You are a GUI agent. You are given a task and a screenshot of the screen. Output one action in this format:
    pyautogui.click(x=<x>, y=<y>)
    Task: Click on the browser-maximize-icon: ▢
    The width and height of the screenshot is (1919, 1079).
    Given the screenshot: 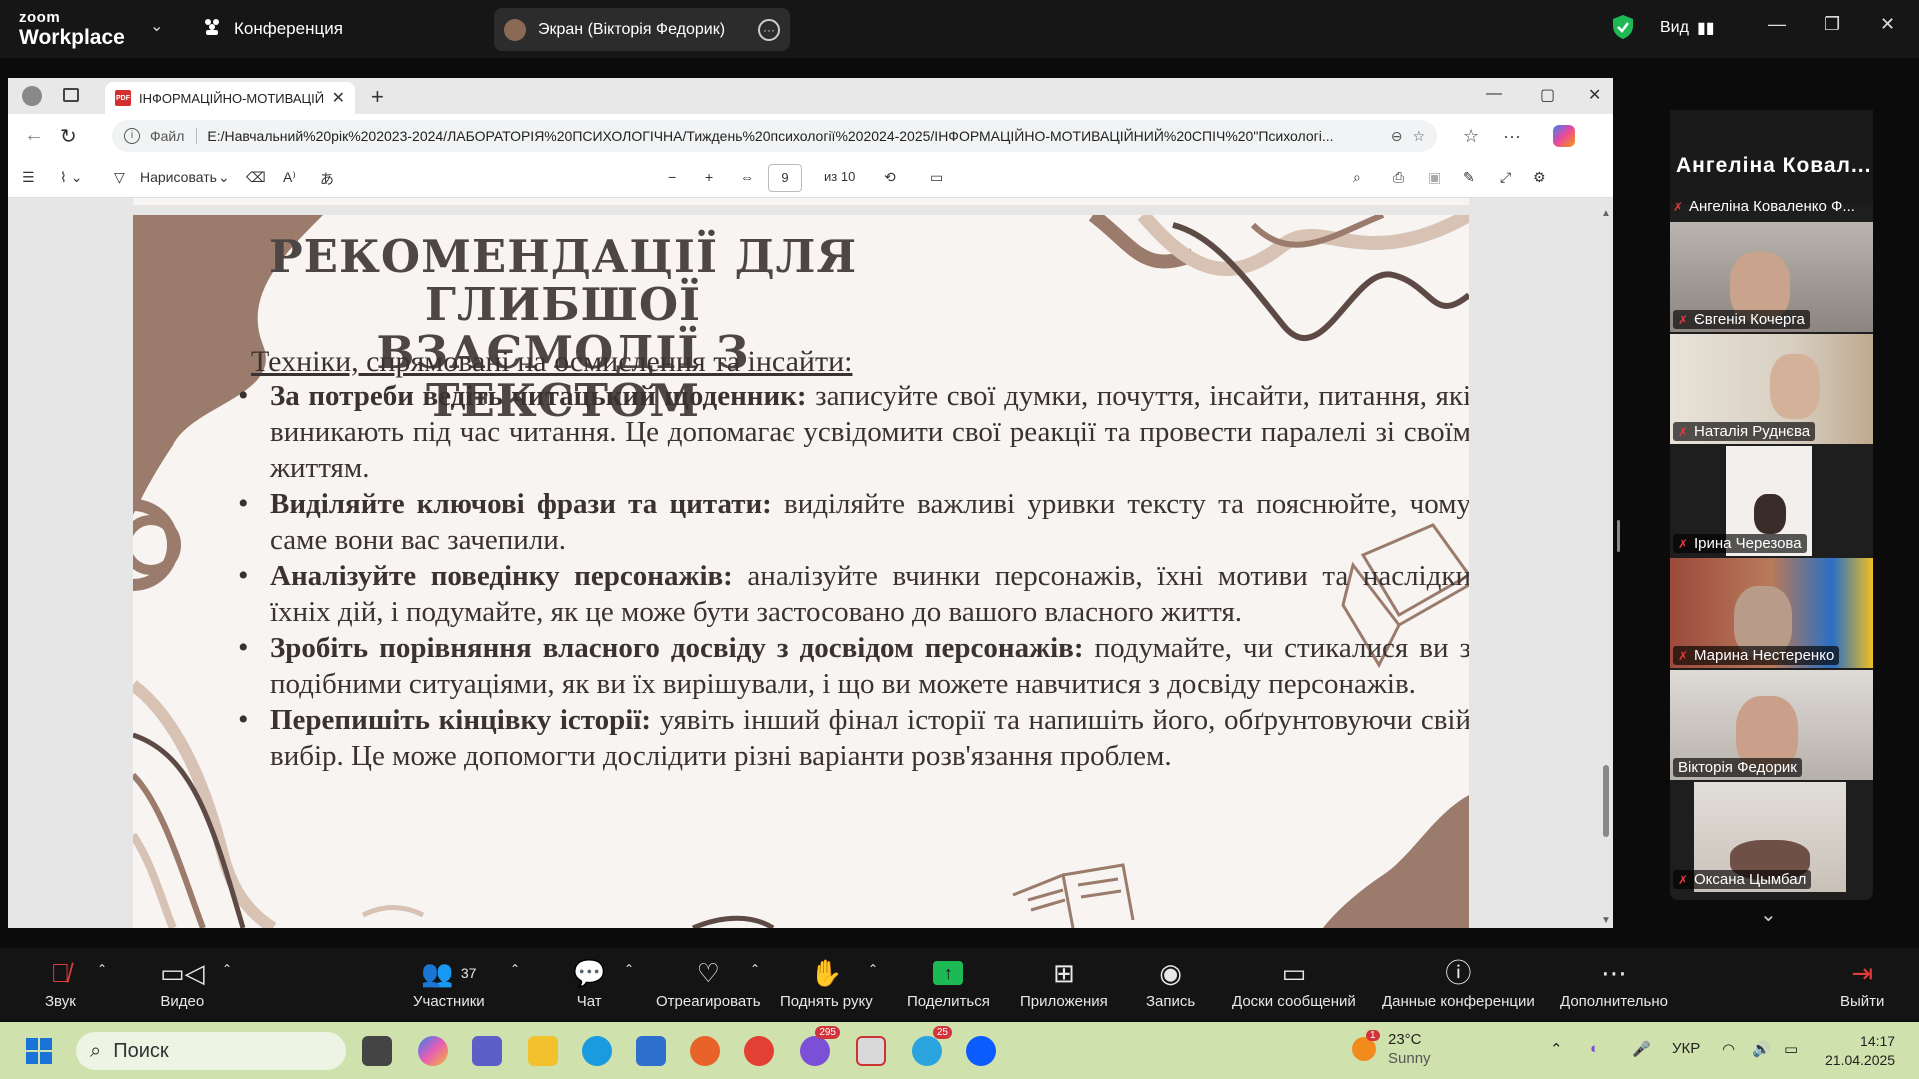 What is the action you would take?
    pyautogui.click(x=1547, y=95)
    